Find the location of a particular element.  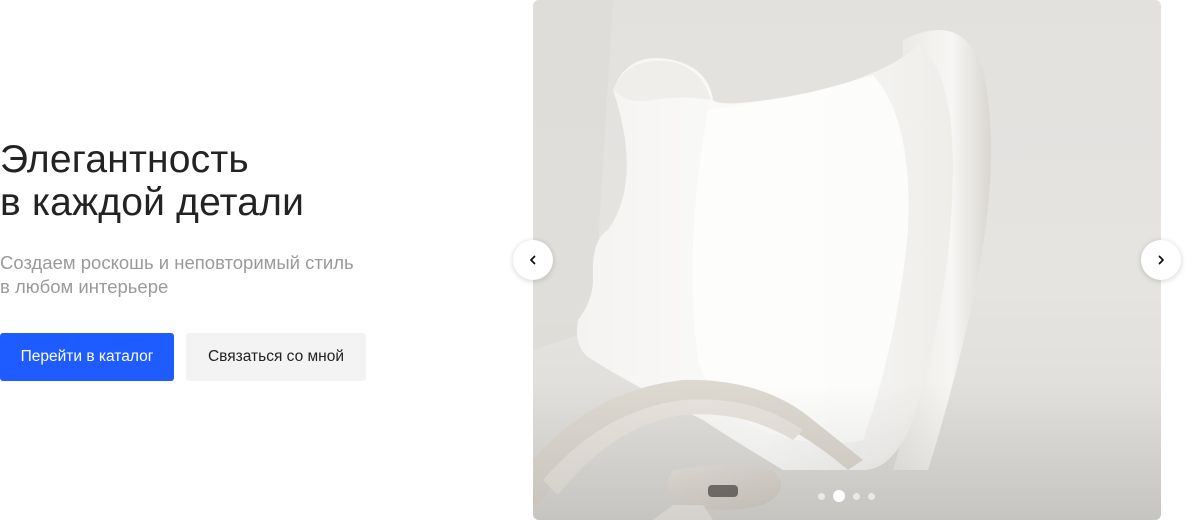

hero-actions: Перейти в каталог Связаться со мной is located at coordinates (235, 357).